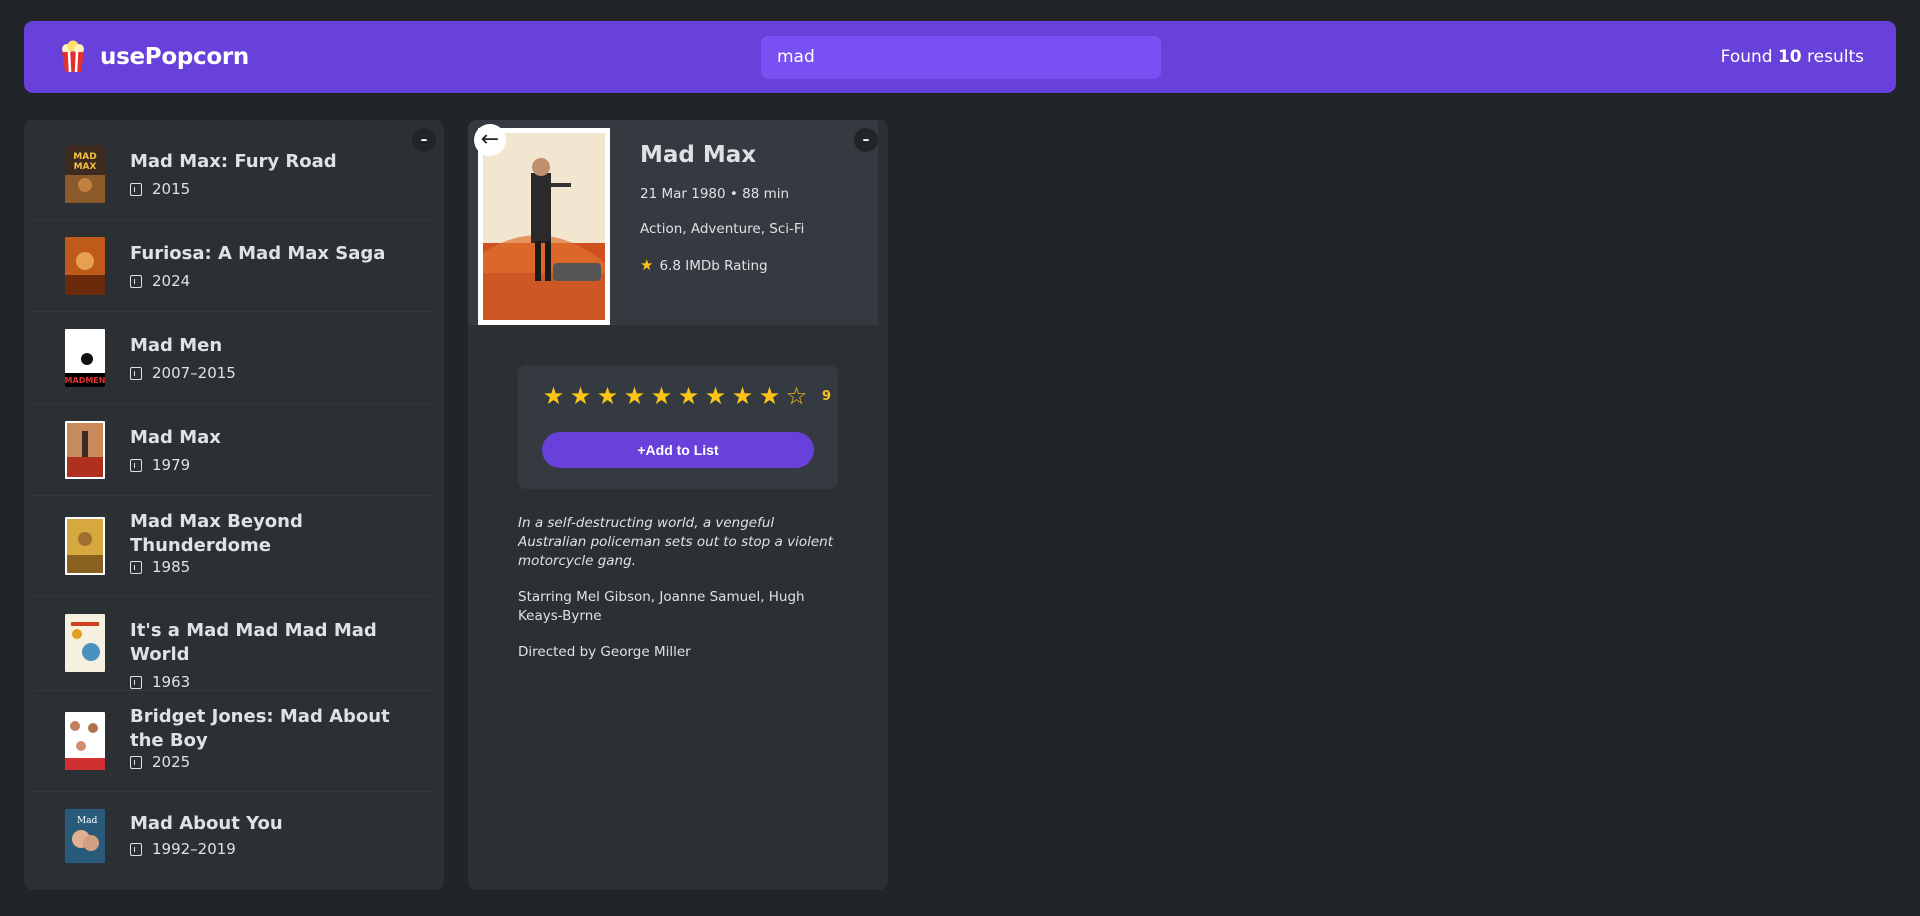 The width and height of the screenshot is (1920, 916). Describe the element at coordinates (769, 396) in the screenshot. I see `rating-star-9: ★` at that location.